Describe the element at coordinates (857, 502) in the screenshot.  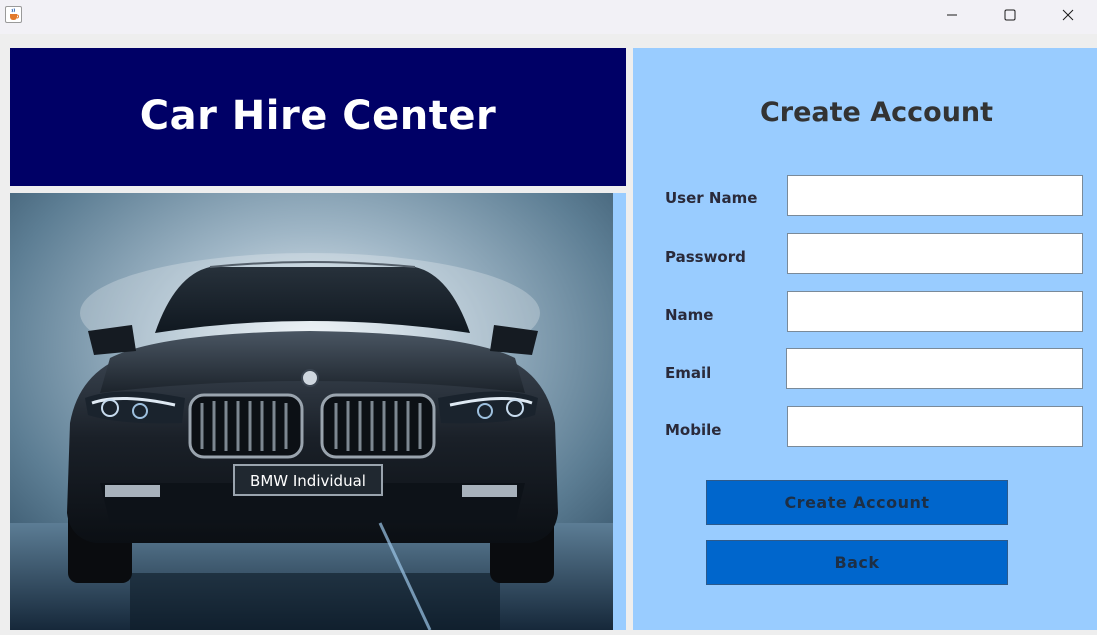
I see `create-account-button: Create Account` at that location.